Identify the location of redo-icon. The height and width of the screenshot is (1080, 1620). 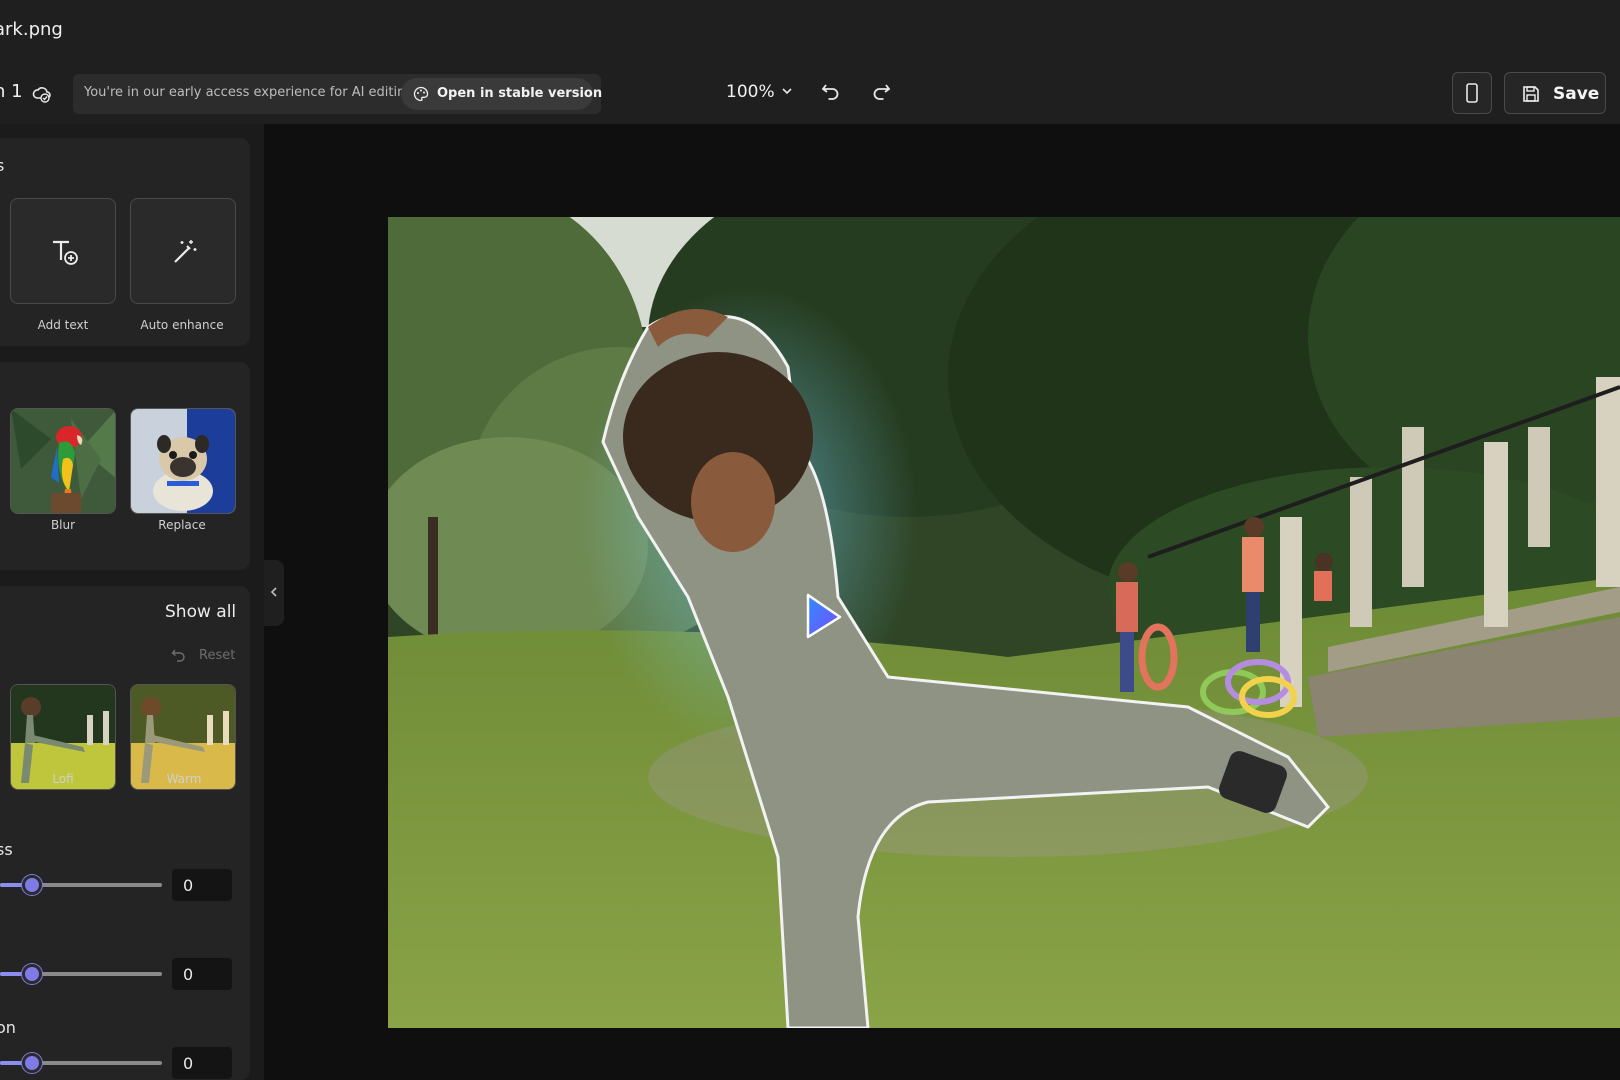
(881, 92).